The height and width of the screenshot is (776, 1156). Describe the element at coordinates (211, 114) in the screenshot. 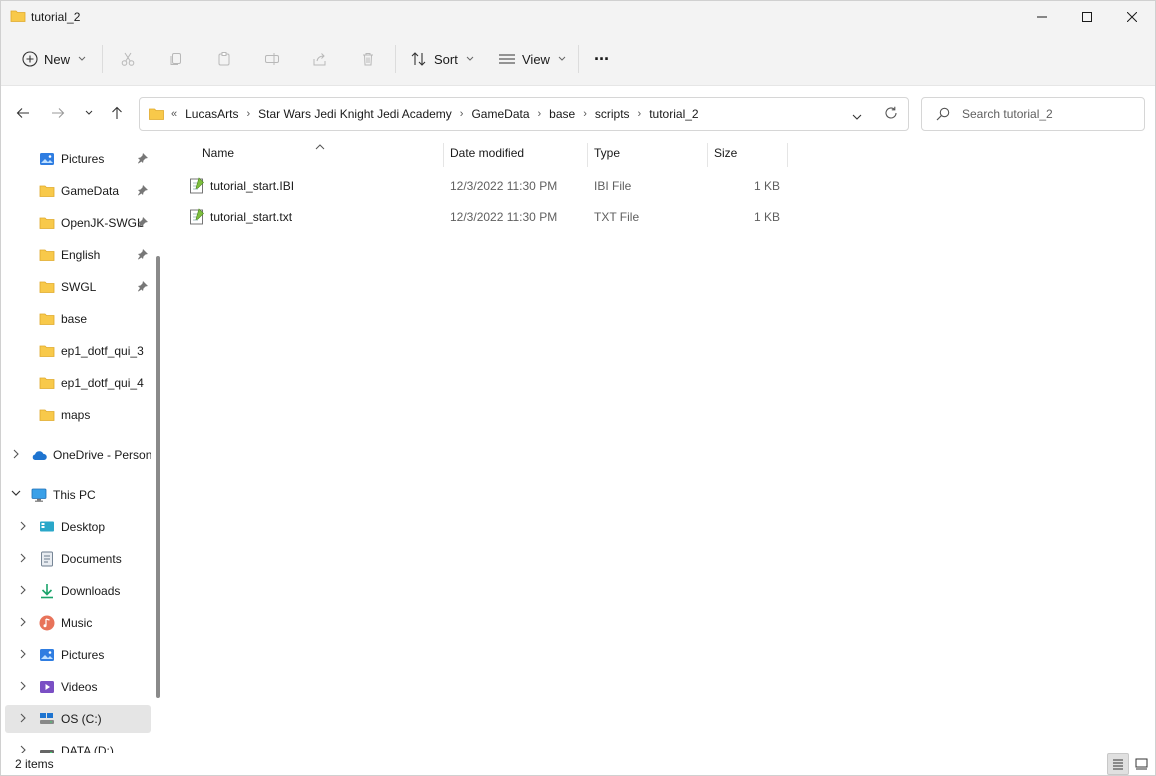

I see `breadcrumb-item: LucasArts` at that location.